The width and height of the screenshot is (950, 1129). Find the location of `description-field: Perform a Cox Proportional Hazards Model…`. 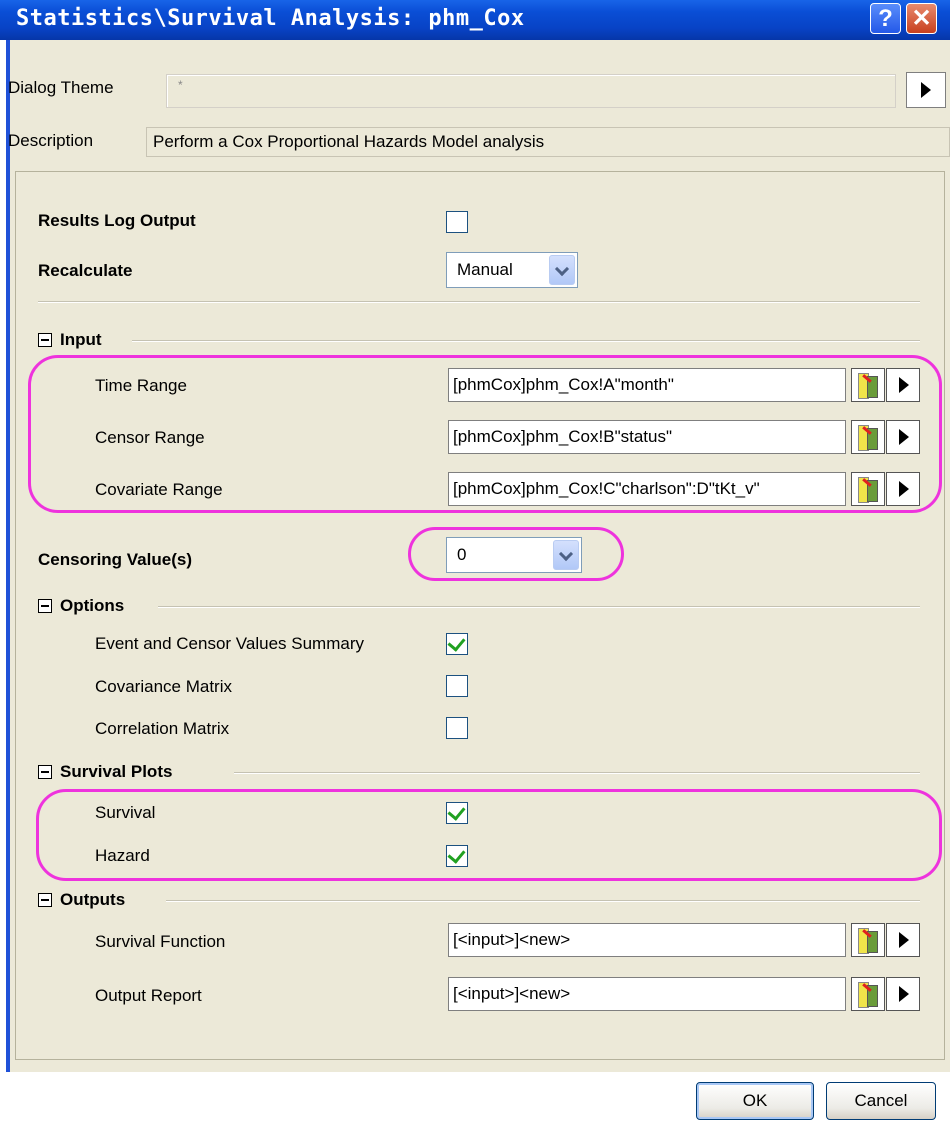

description-field: Perform a Cox Proportional Hazards Model… is located at coordinates (548, 142).